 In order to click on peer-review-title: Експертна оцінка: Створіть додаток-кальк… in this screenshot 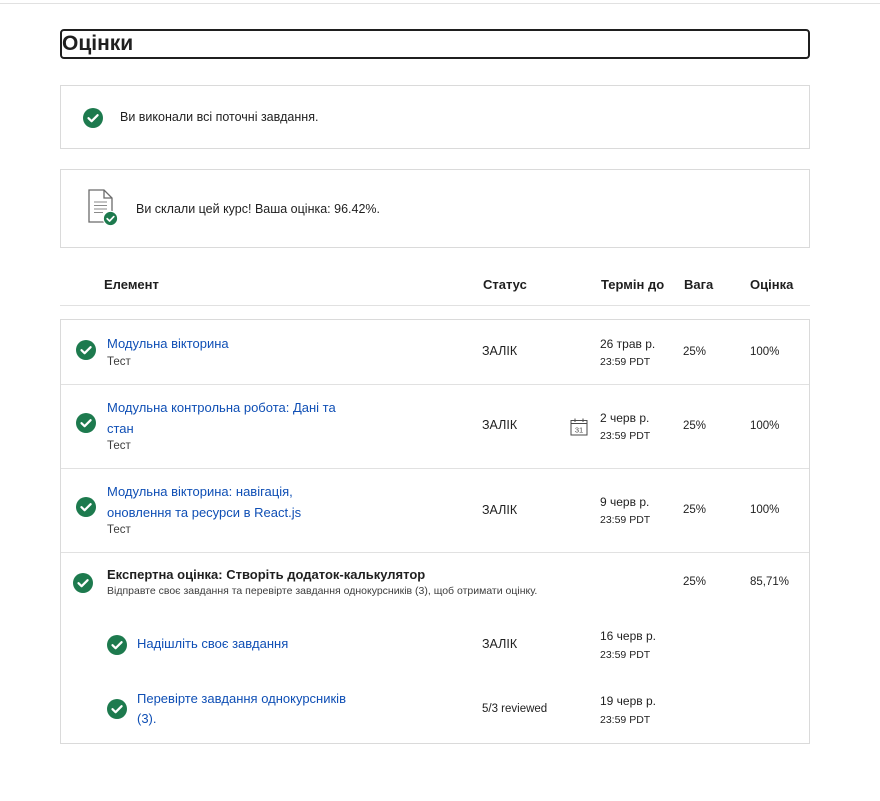, I will do `click(266, 574)`.